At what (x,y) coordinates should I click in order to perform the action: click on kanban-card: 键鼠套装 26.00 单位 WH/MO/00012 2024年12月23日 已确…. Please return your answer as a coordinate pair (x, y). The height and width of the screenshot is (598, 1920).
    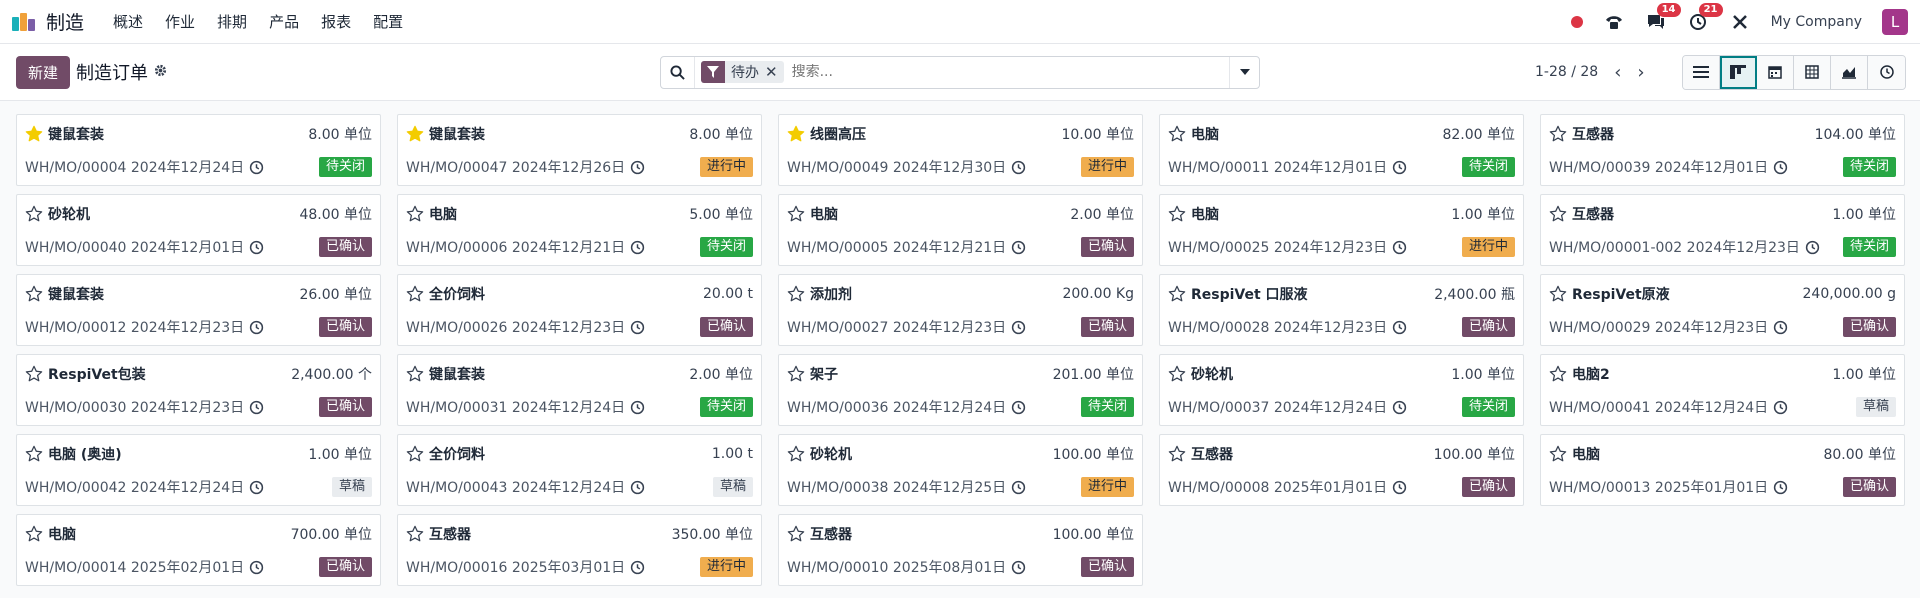
    Looking at the image, I should click on (198, 310).